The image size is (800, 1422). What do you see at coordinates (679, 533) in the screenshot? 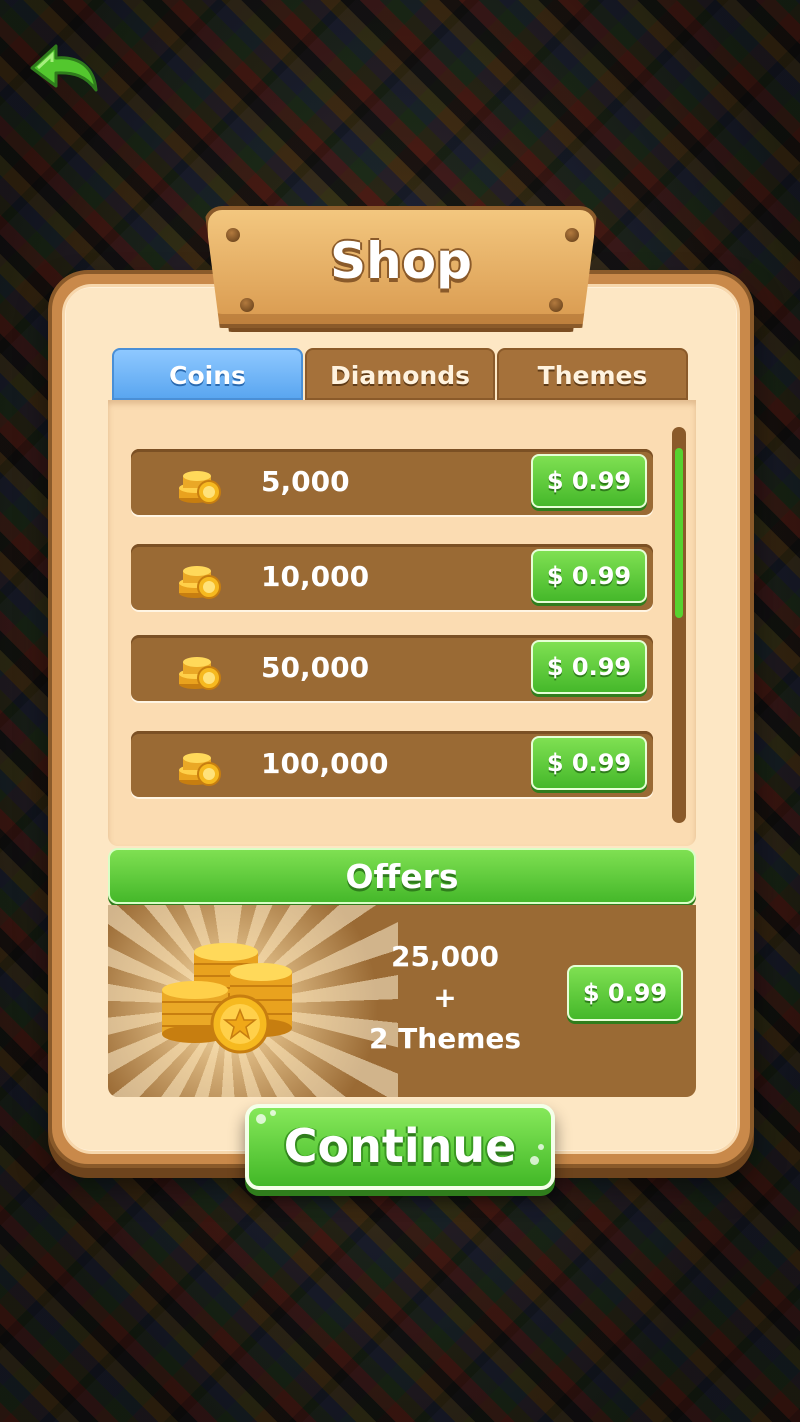
I see `scrollbar-thumb` at bounding box center [679, 533].